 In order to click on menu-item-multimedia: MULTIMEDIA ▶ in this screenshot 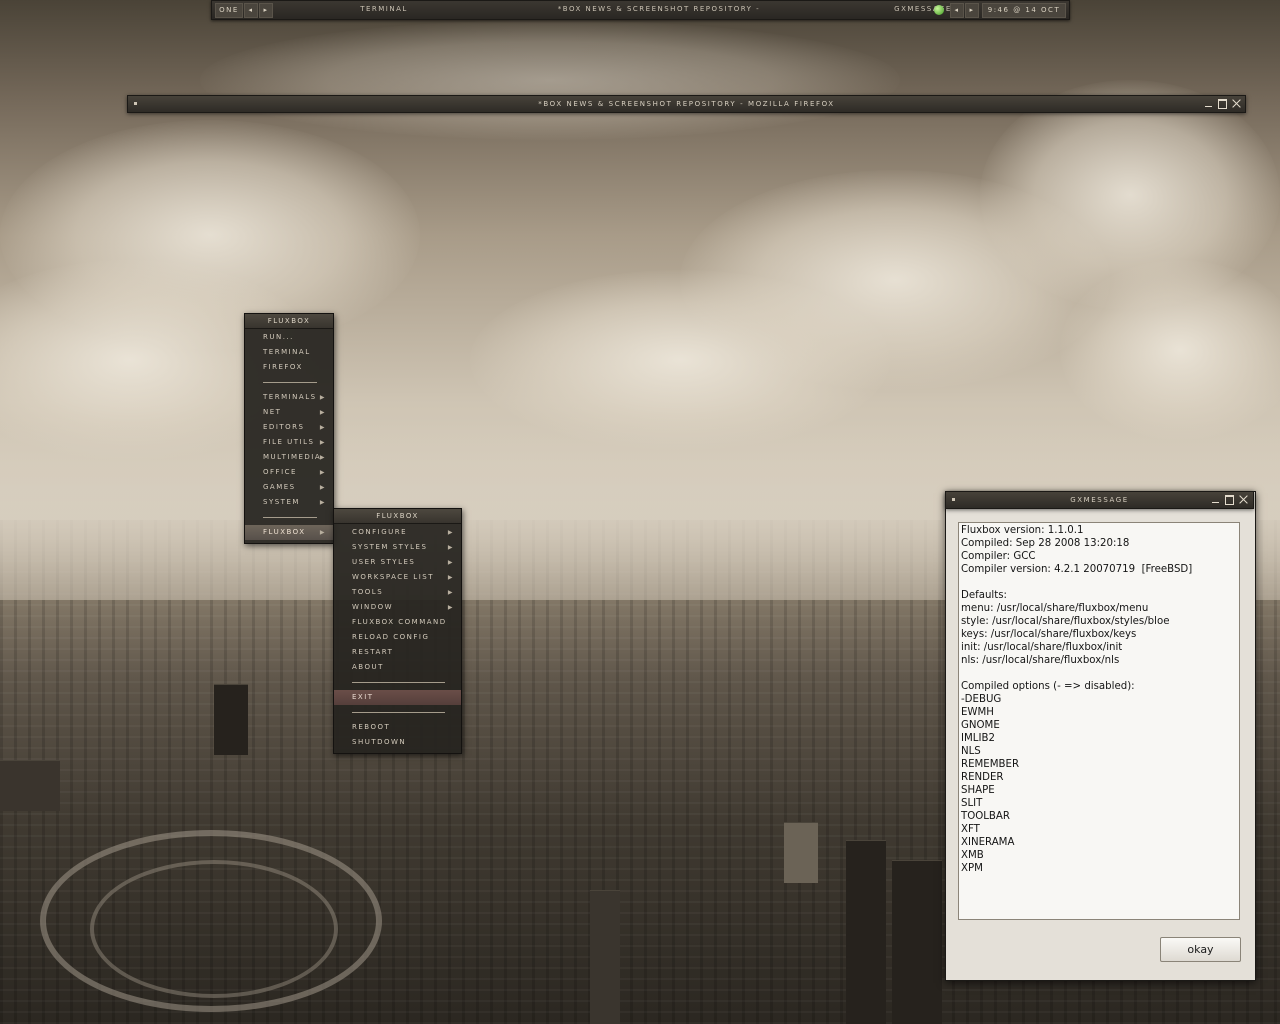, I will do `click(289, 457)`.